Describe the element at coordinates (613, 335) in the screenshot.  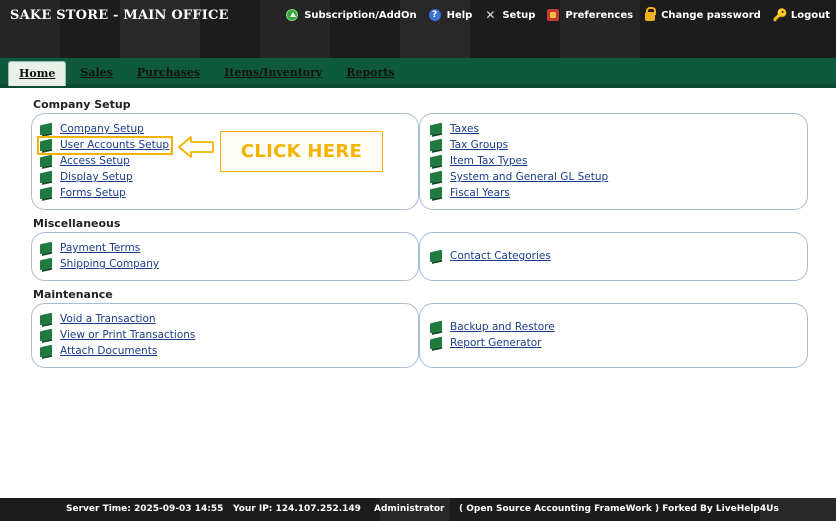
I see `maintenance-right-panel` at that location.